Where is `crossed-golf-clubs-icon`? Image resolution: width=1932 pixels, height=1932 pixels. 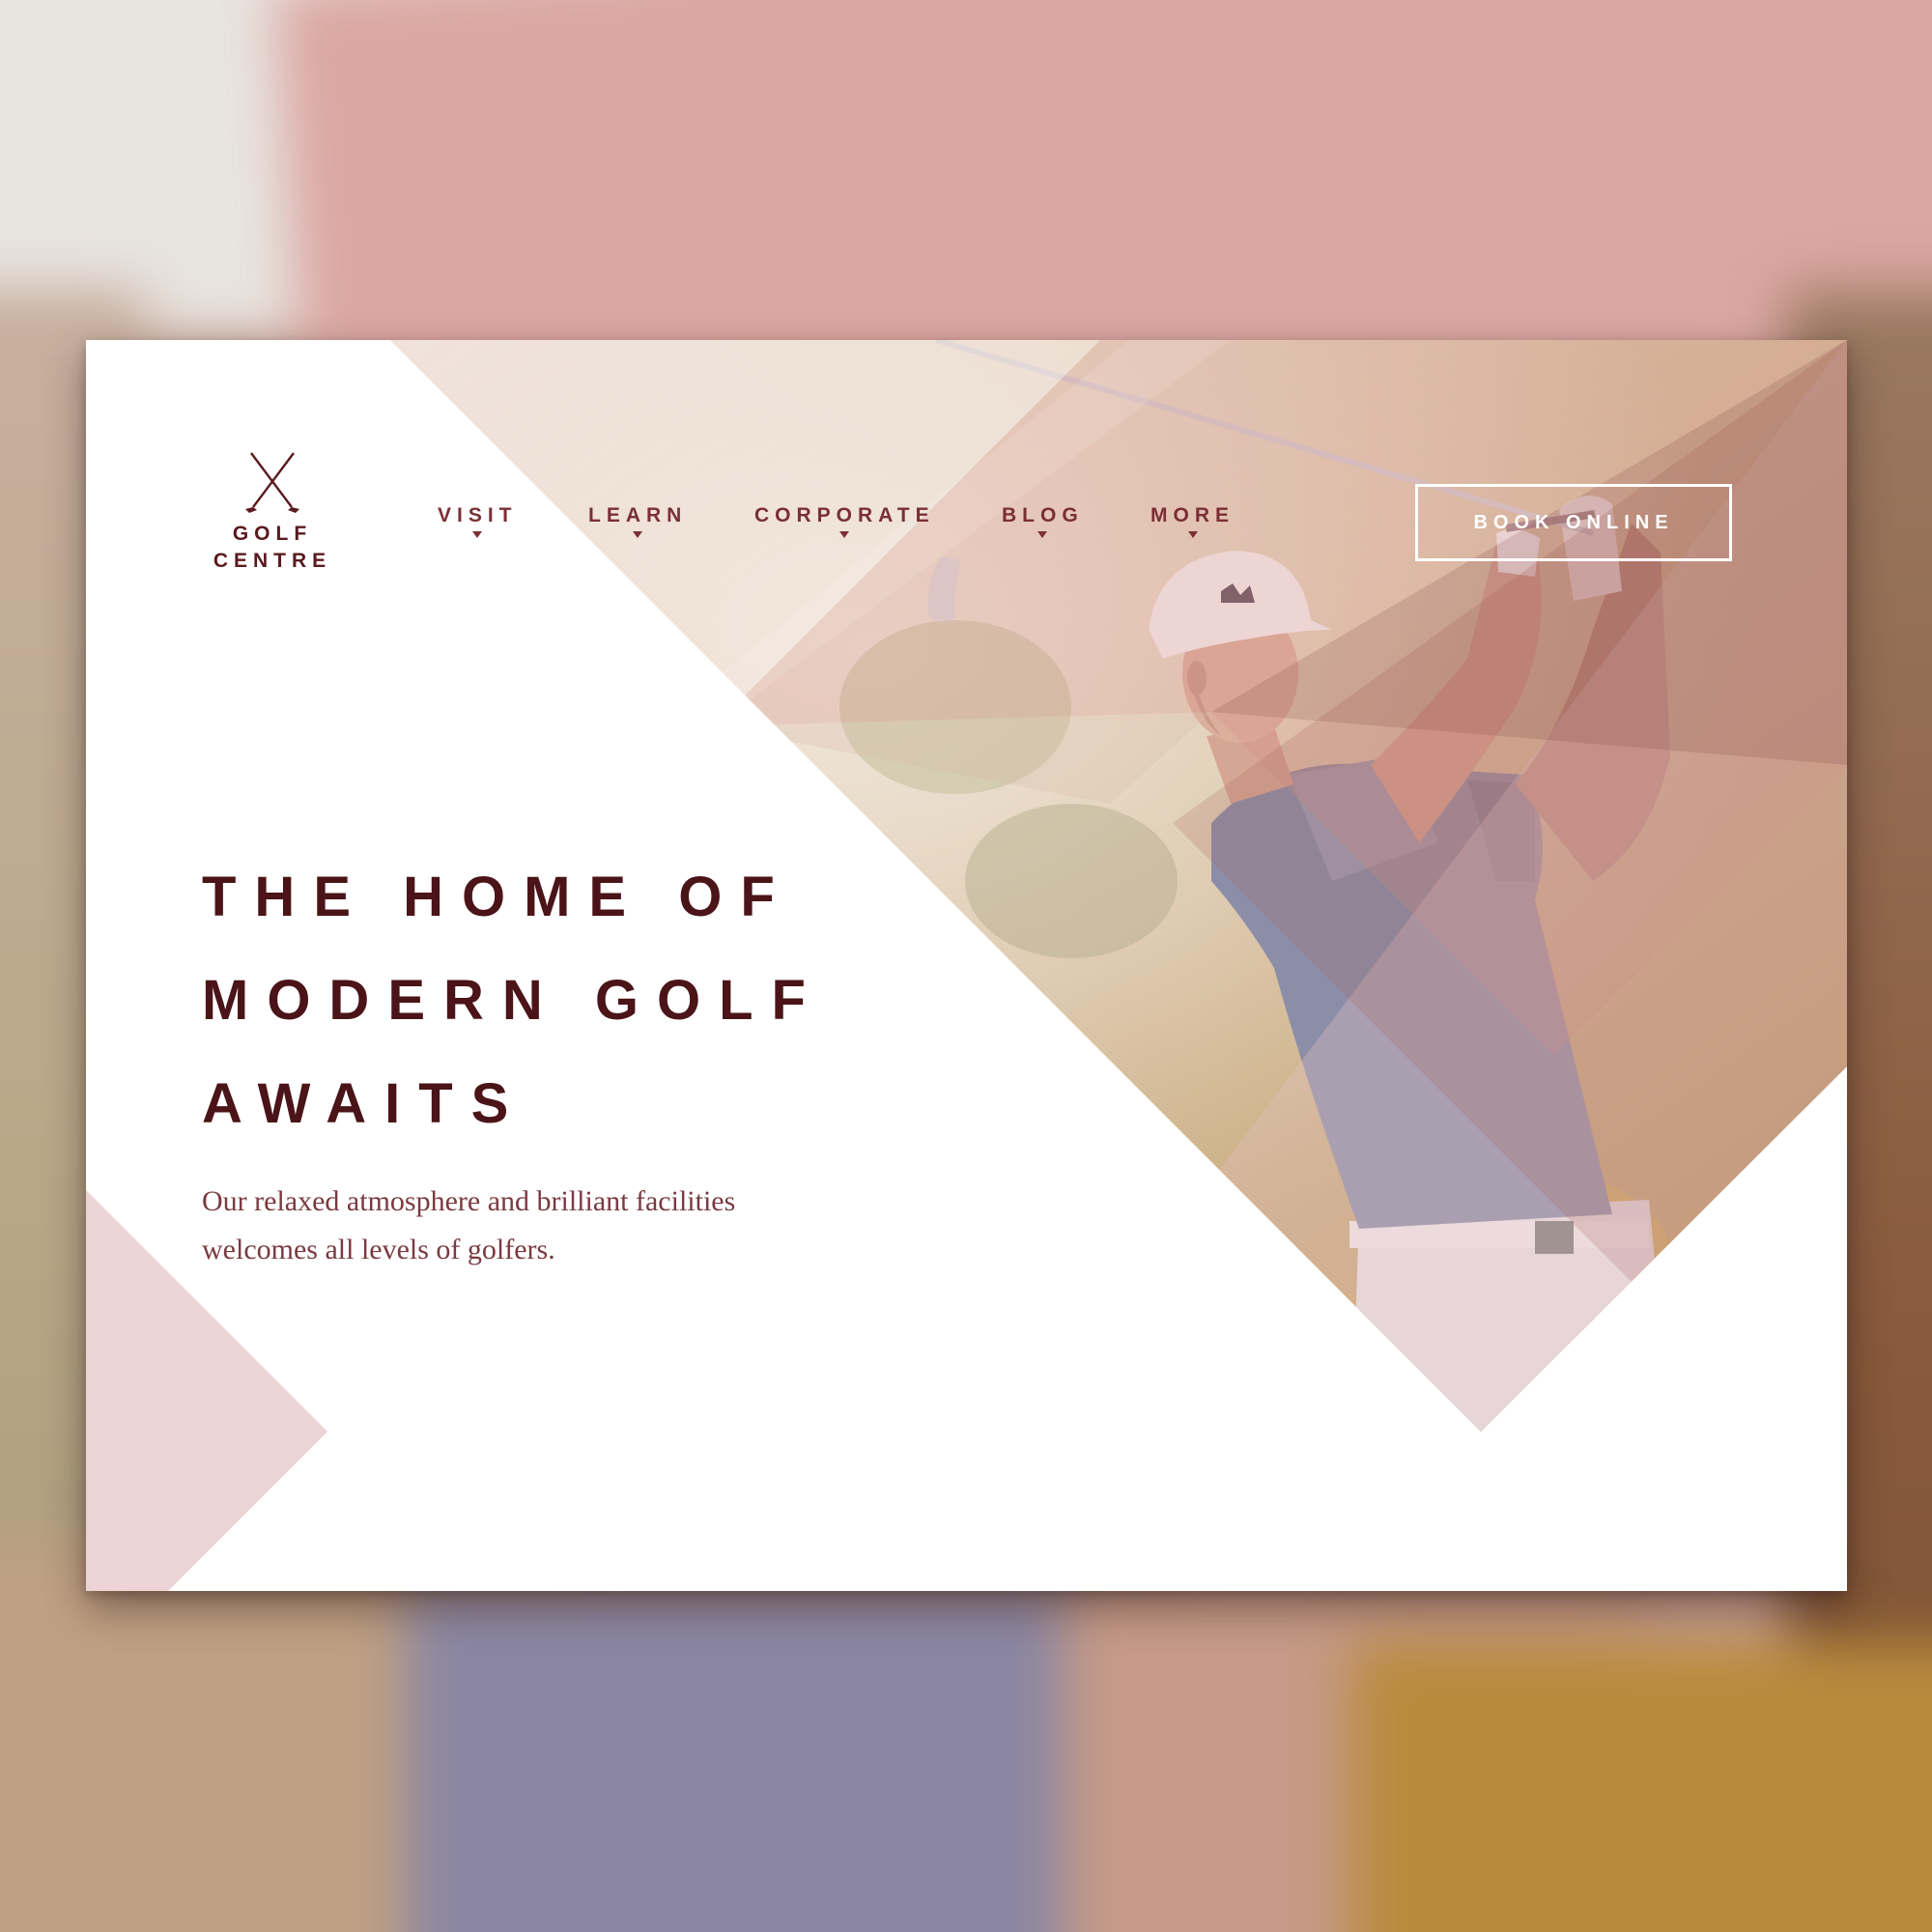
crossed-golf-clubs-icon is located at coordinates (272, 482).